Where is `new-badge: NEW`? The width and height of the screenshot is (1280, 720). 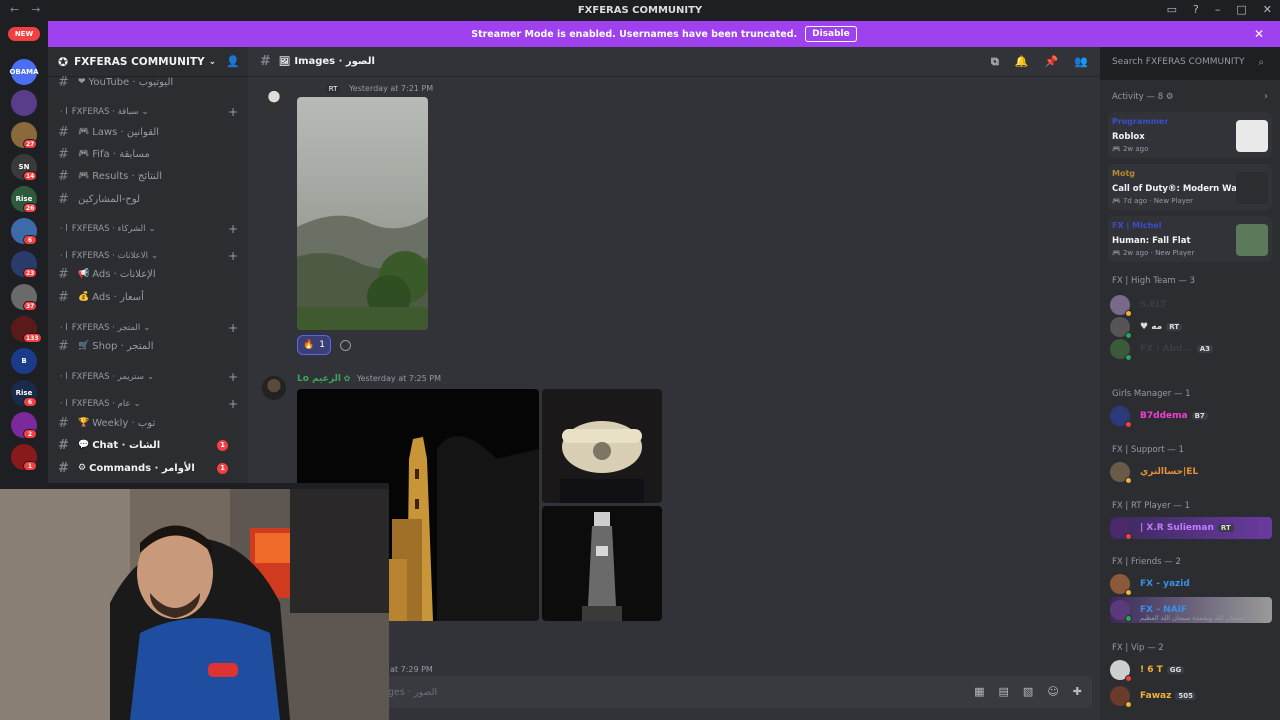
new-badge: NEW is located at coordinates (24, 34).